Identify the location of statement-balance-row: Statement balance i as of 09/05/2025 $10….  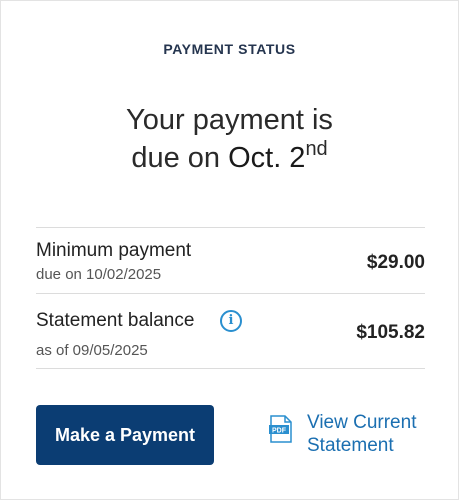
(230, 331).